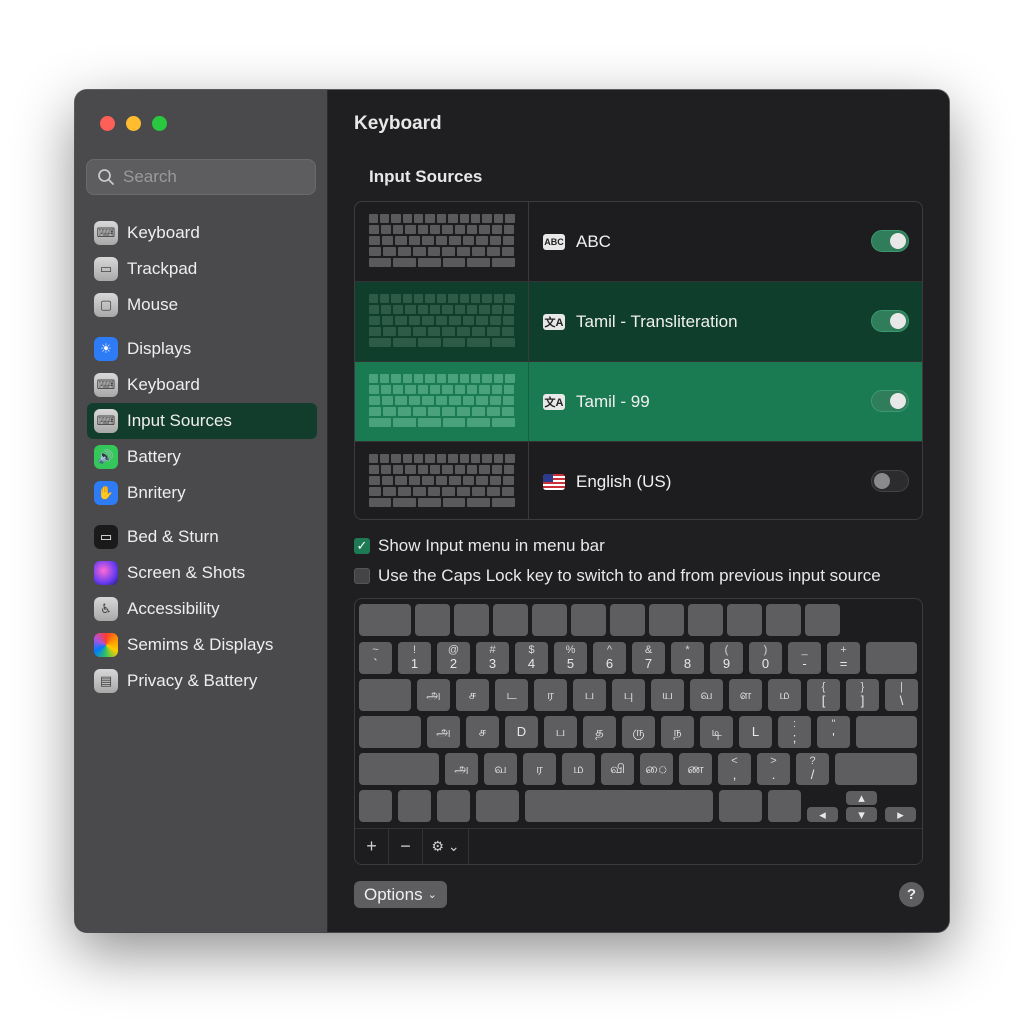 Image resolution: width=1024 pixels, height=1024 pixels. I want to click on sidebar-item-battery: 🔊 Battery, so click(202, 457).